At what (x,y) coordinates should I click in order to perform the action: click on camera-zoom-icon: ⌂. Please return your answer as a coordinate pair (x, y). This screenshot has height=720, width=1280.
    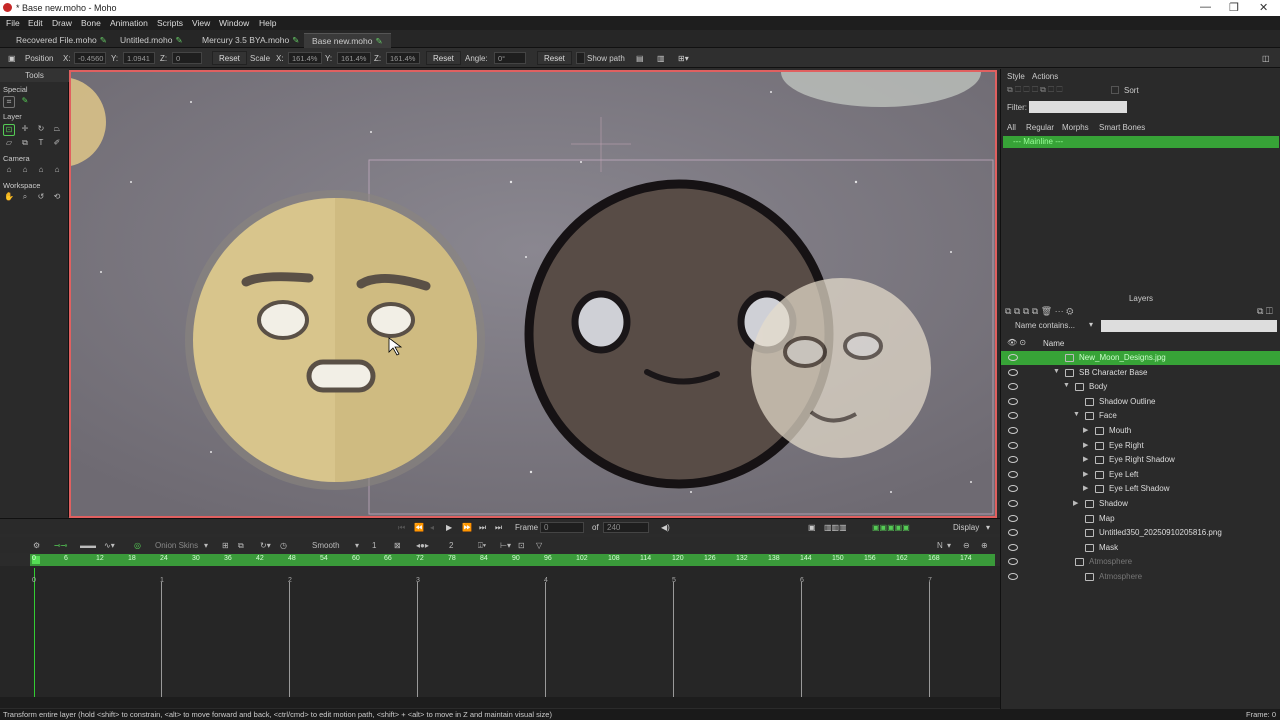
    Looking at the image, I should click on (25, 171).